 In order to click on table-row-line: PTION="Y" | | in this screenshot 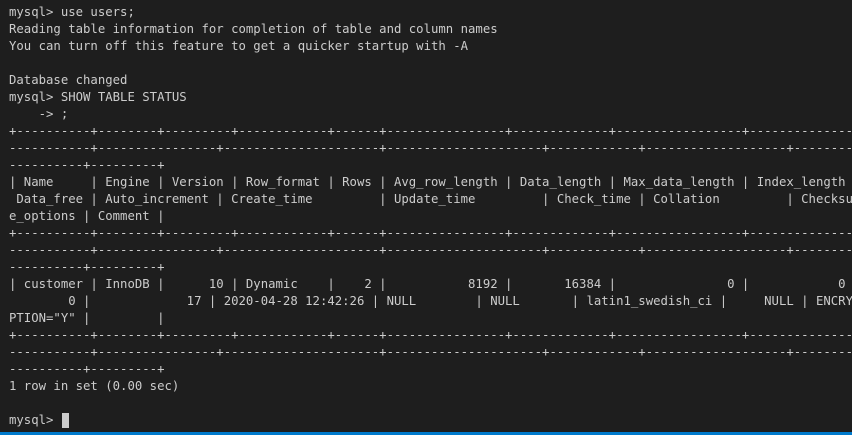, I will do `click(87, 318)`.